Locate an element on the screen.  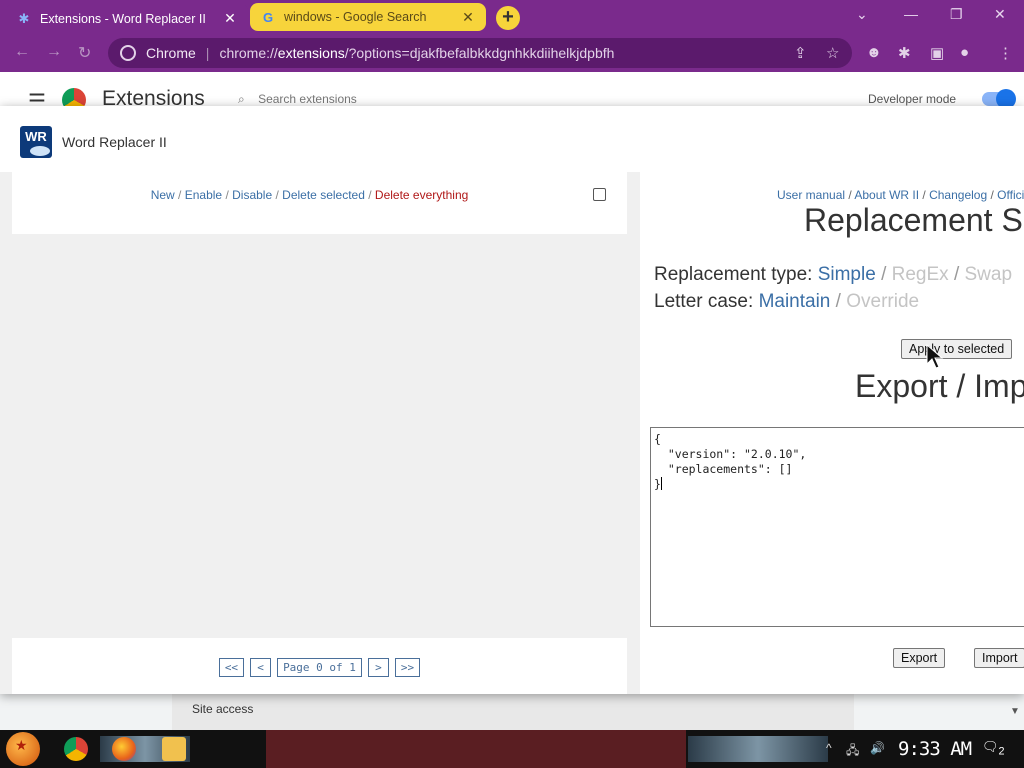
page-indicator: Page 0 of 1 is located at coordinates (319, 667).